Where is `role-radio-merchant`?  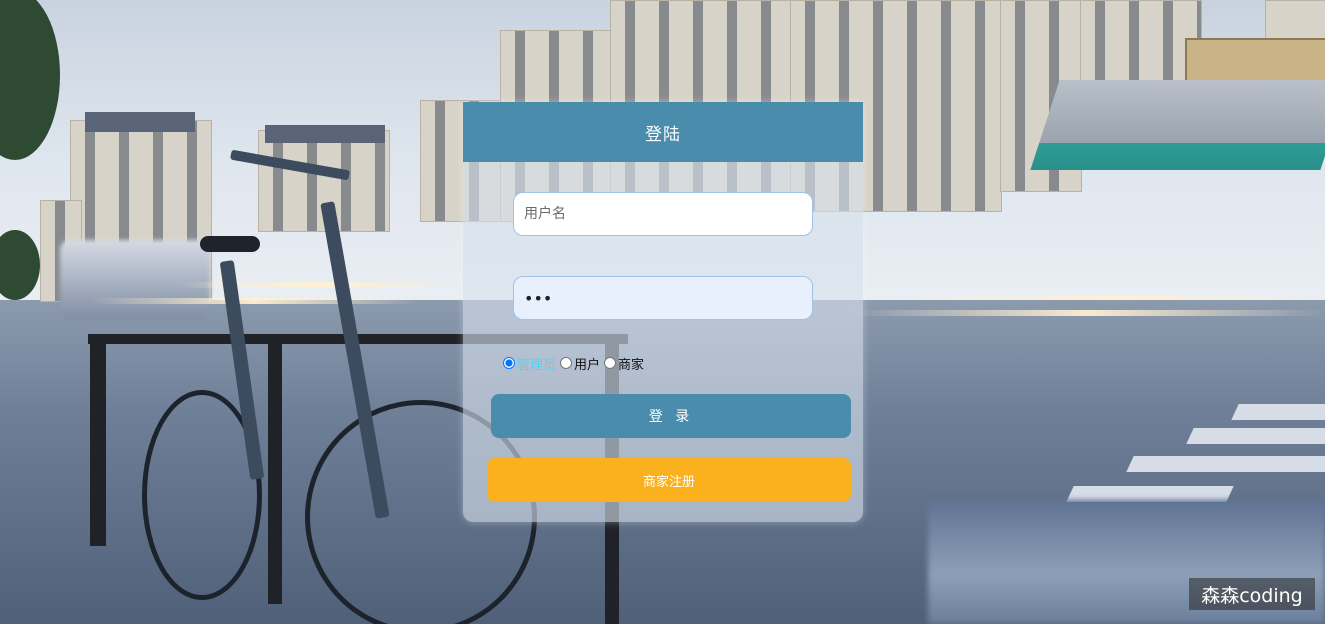
role-radio-merchant is located at coordinates (610, 363).